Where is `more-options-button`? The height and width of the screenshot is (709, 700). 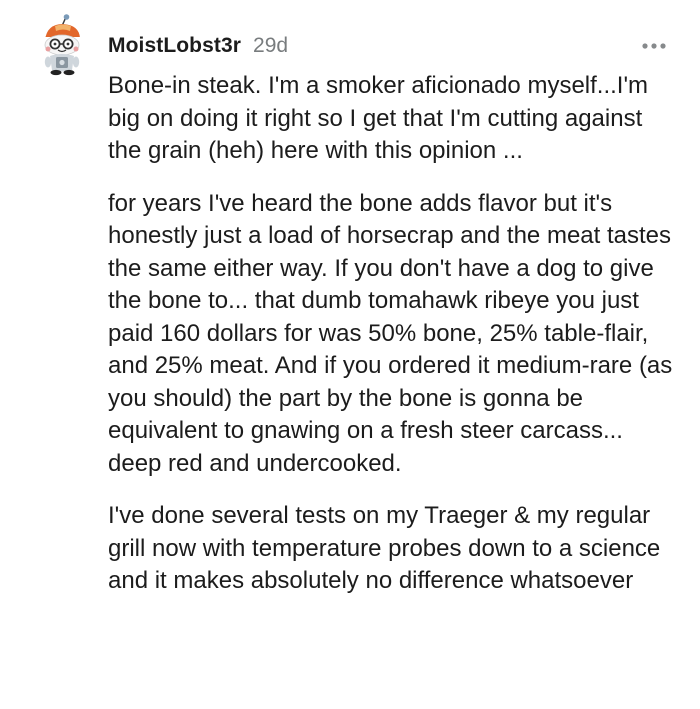 more-options-button is located at coordinates (654, 46).